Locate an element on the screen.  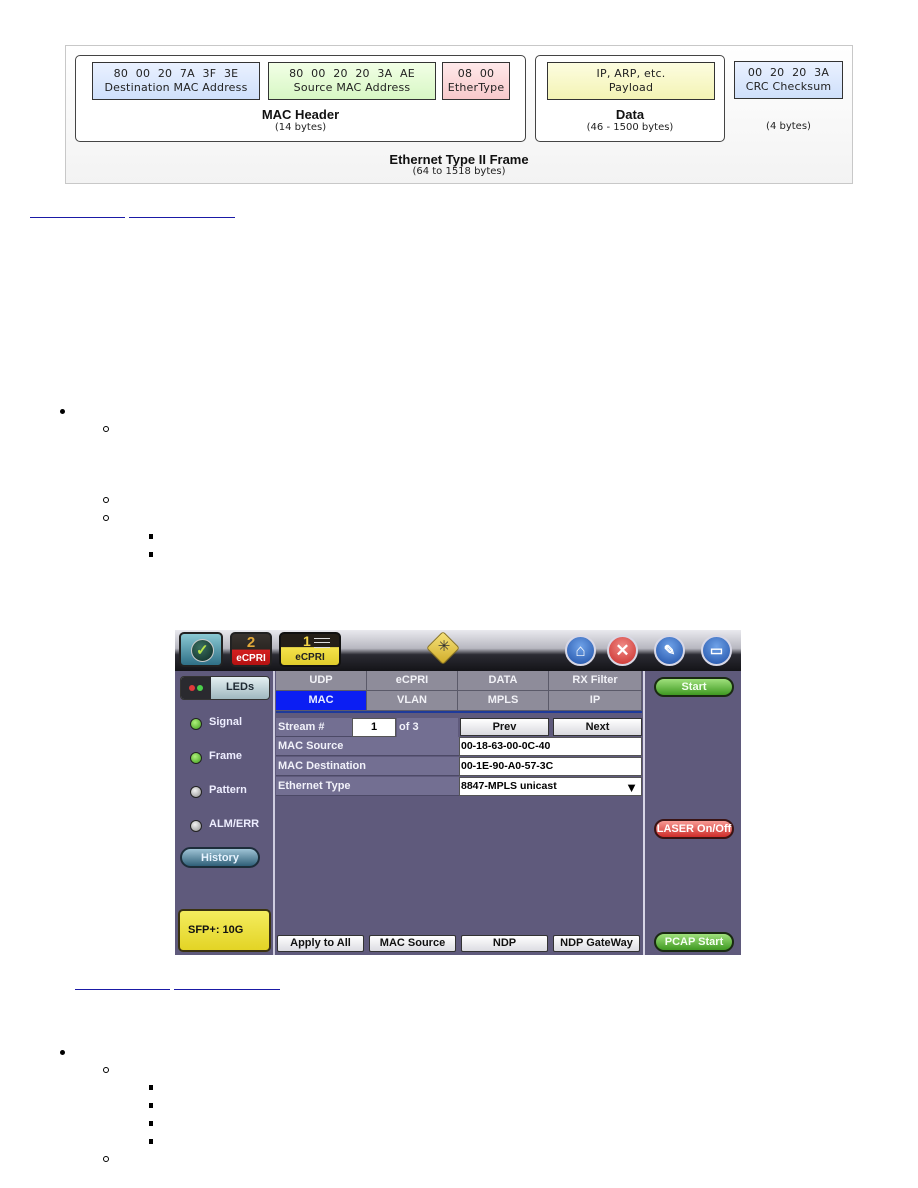
tab-ip: IP is located at coordinates (595, 701).